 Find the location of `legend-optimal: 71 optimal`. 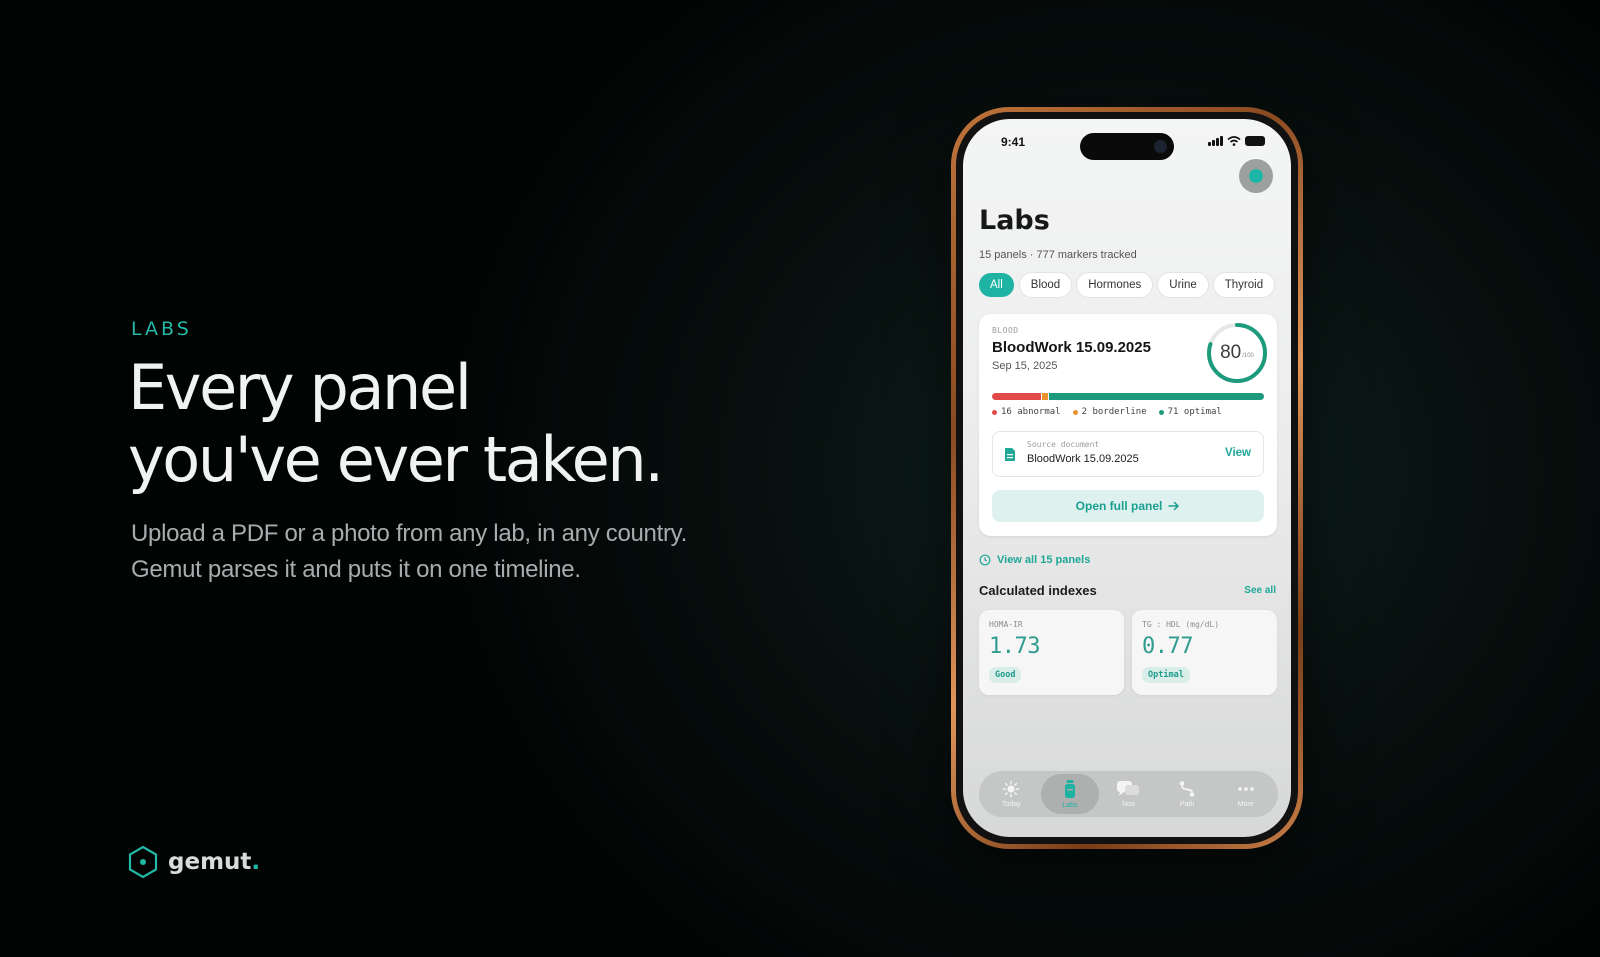

legend-optimal: 71 optimal is located at coordinates (1190, 412).